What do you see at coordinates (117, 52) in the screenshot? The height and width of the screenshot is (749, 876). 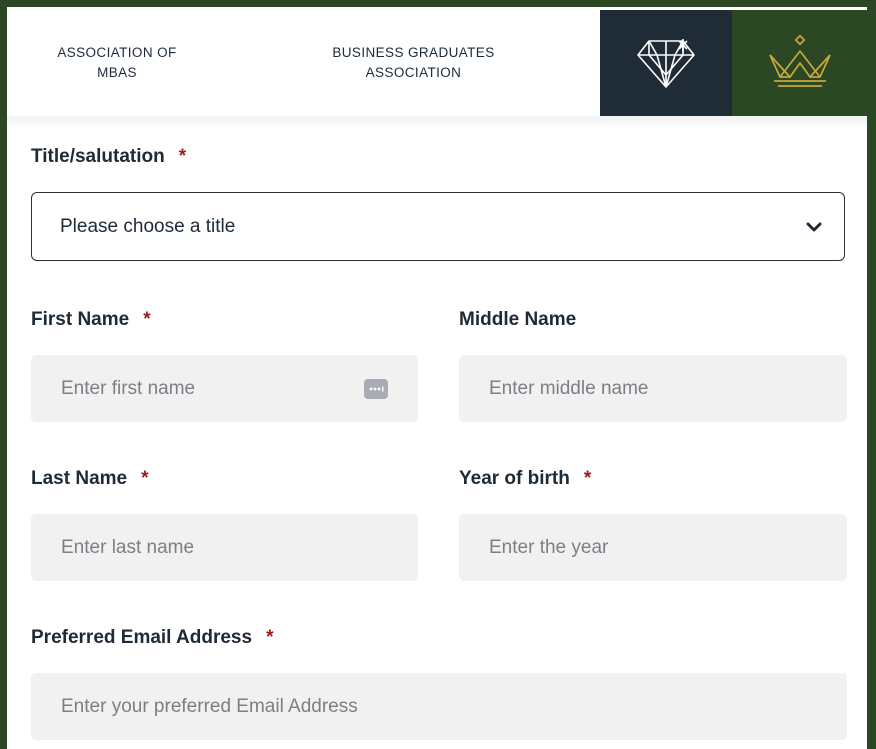 I see `tab-label-line1: ASSOCIATION OF` at bounding box center [117, 52].